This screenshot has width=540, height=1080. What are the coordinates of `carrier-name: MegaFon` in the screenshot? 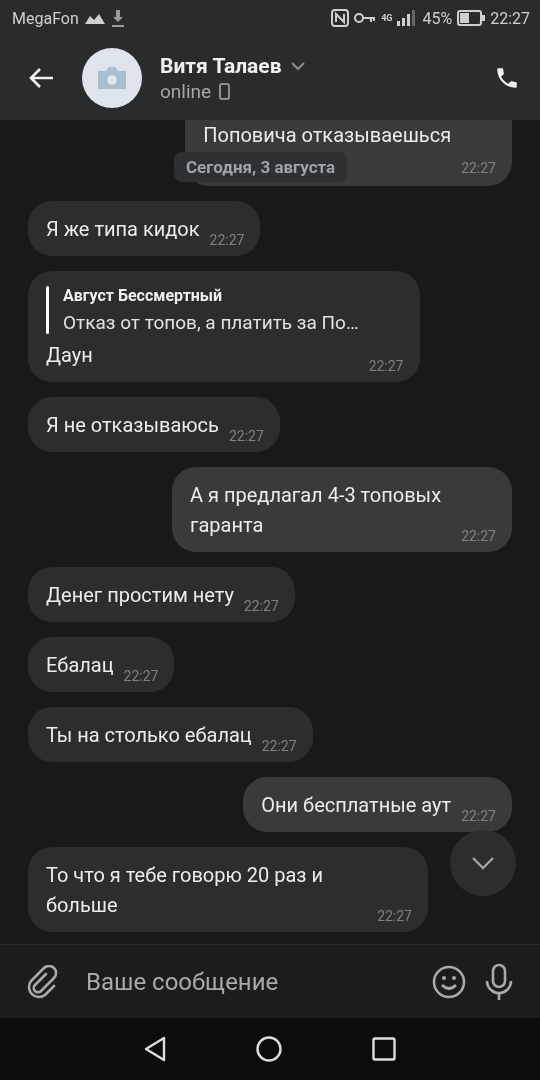 It's located at (45, 18).